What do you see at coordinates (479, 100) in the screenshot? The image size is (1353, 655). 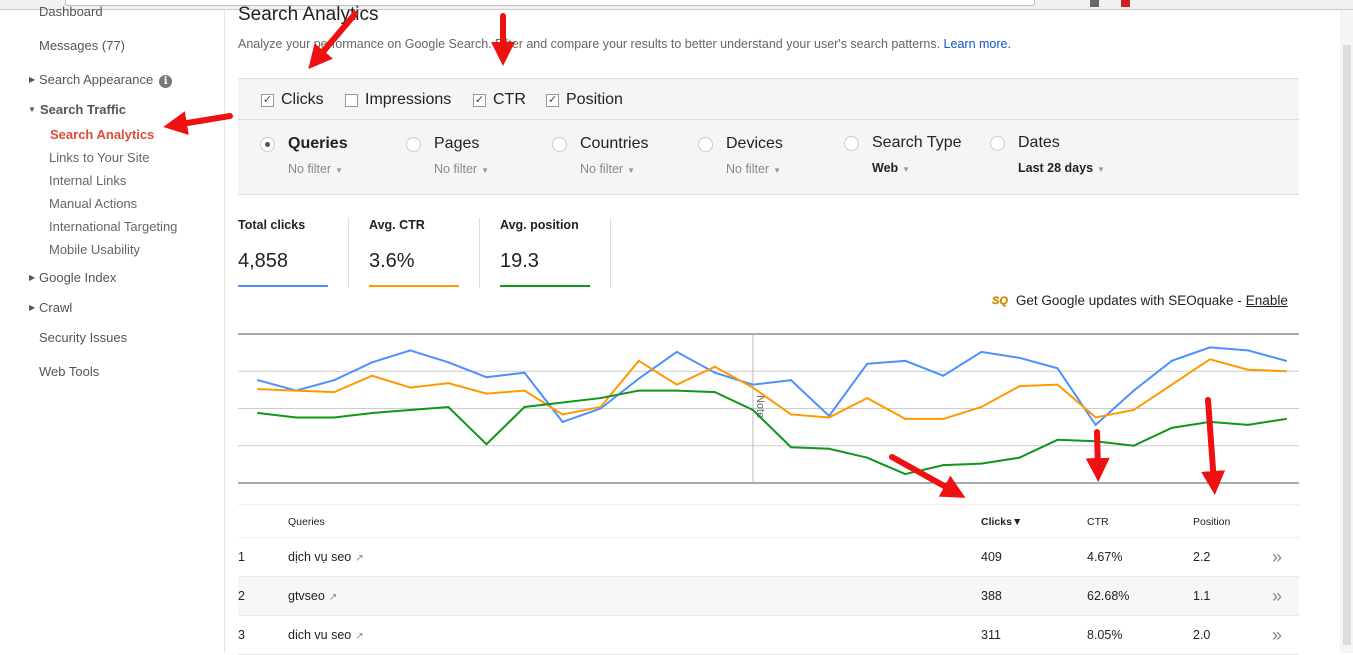 I see `checkbox-icon: ✓` at bounding box center [479, 100].